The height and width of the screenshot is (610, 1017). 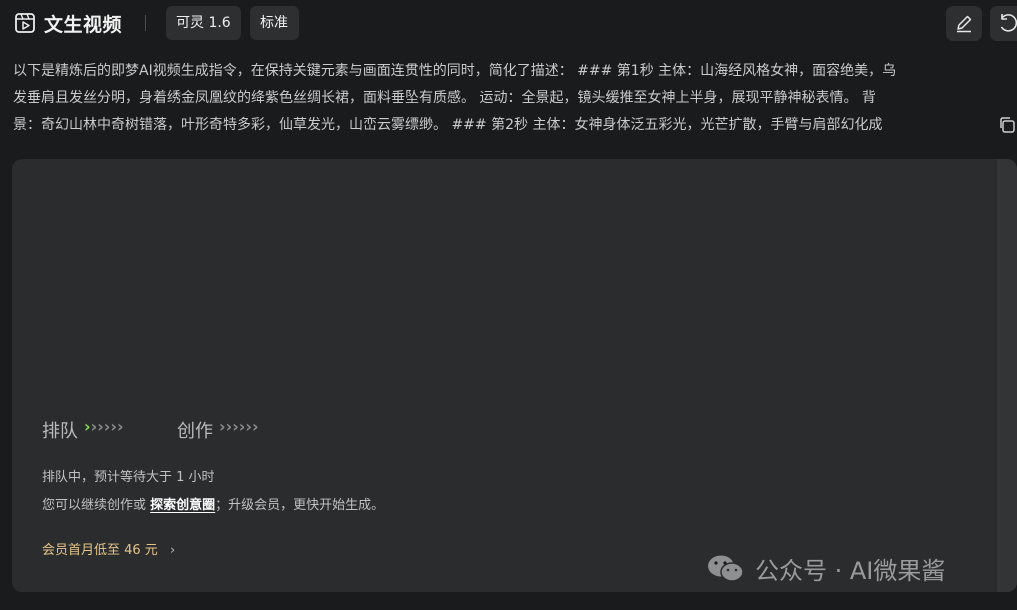 What do you see at coordinates (726, 568) in the screenshot?
I see `wechat-icon` at bounding box center [726, 568].